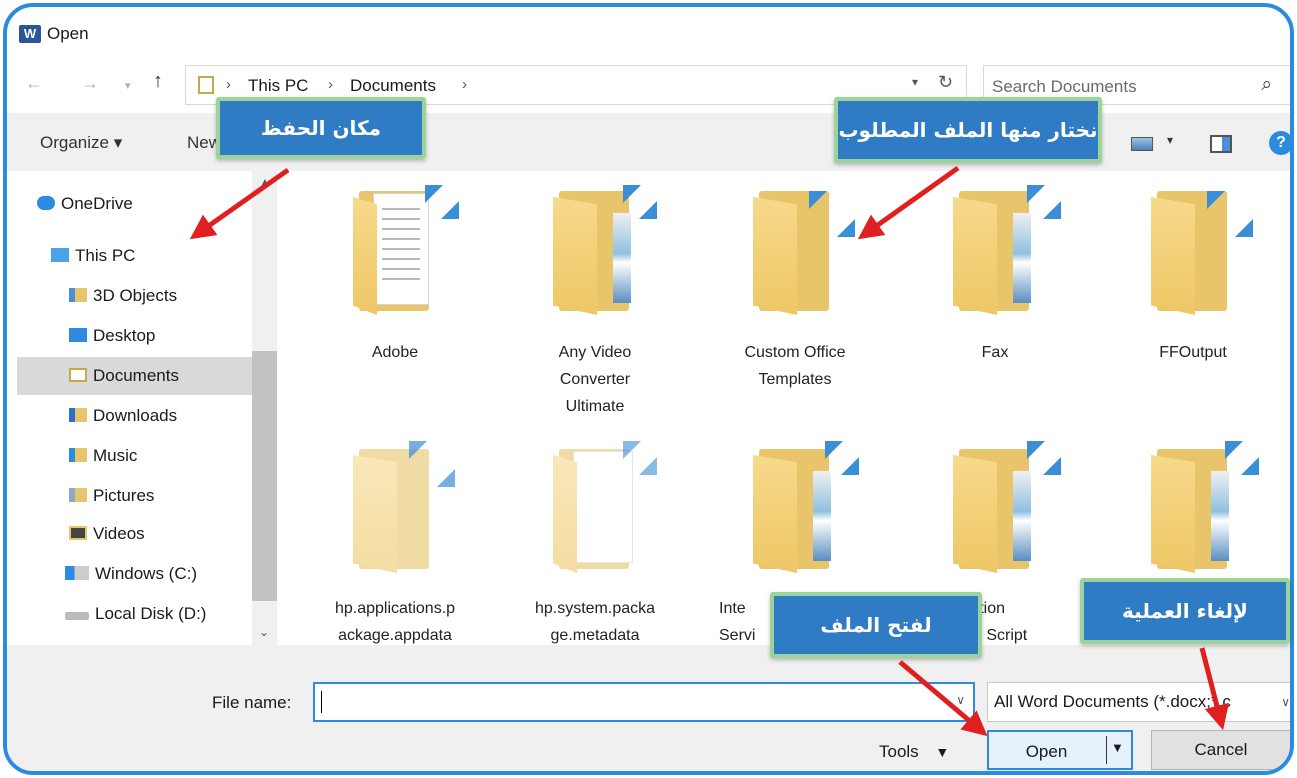 The image size is (1297, 778). Describe the element at coordinates (119, 533) in the screenshot. I see `nav-item-label: Videos` at that location.